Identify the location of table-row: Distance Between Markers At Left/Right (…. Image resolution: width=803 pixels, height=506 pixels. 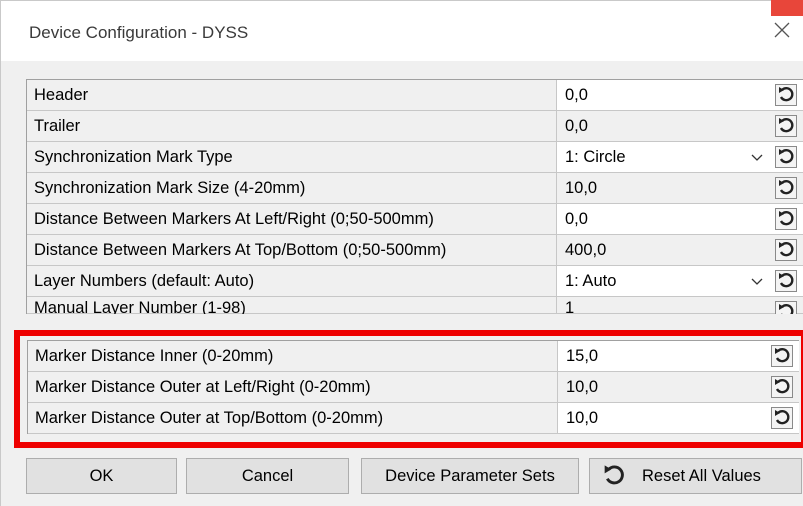
(415, 219).